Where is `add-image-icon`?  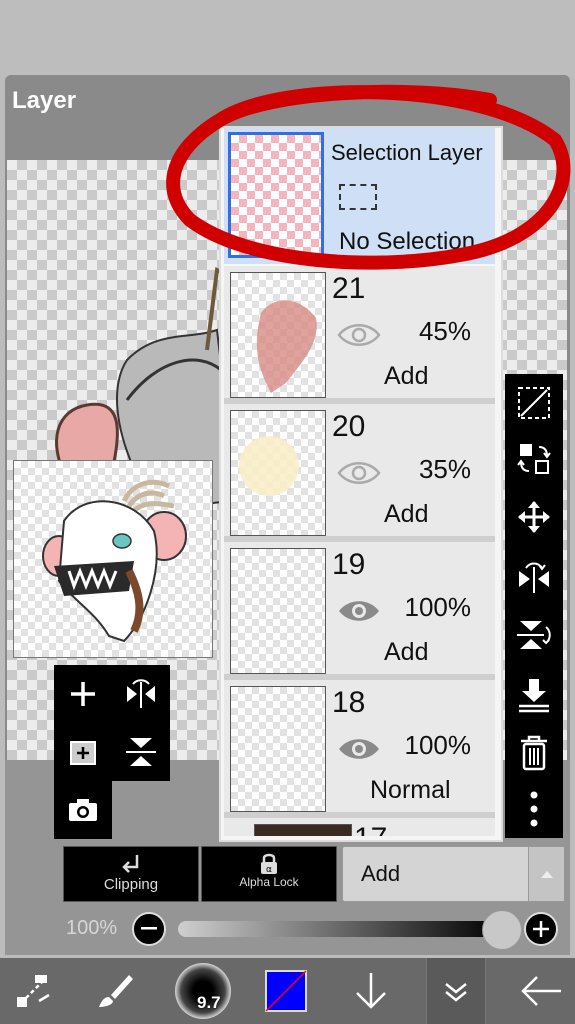
add-image-icon is located at coordinates (83, 753).